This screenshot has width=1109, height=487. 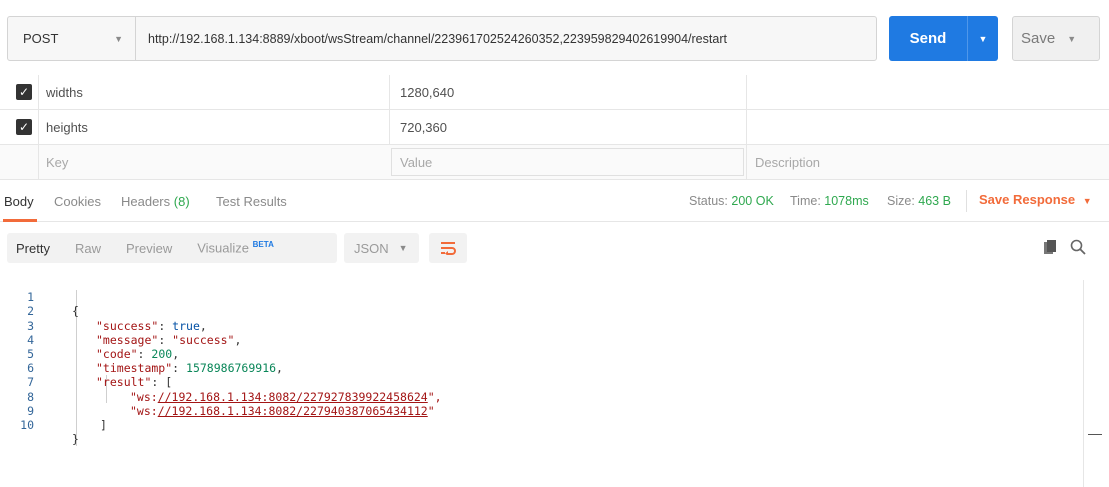 I want to click on format-raw: Raw, so click(x=83, y=248).